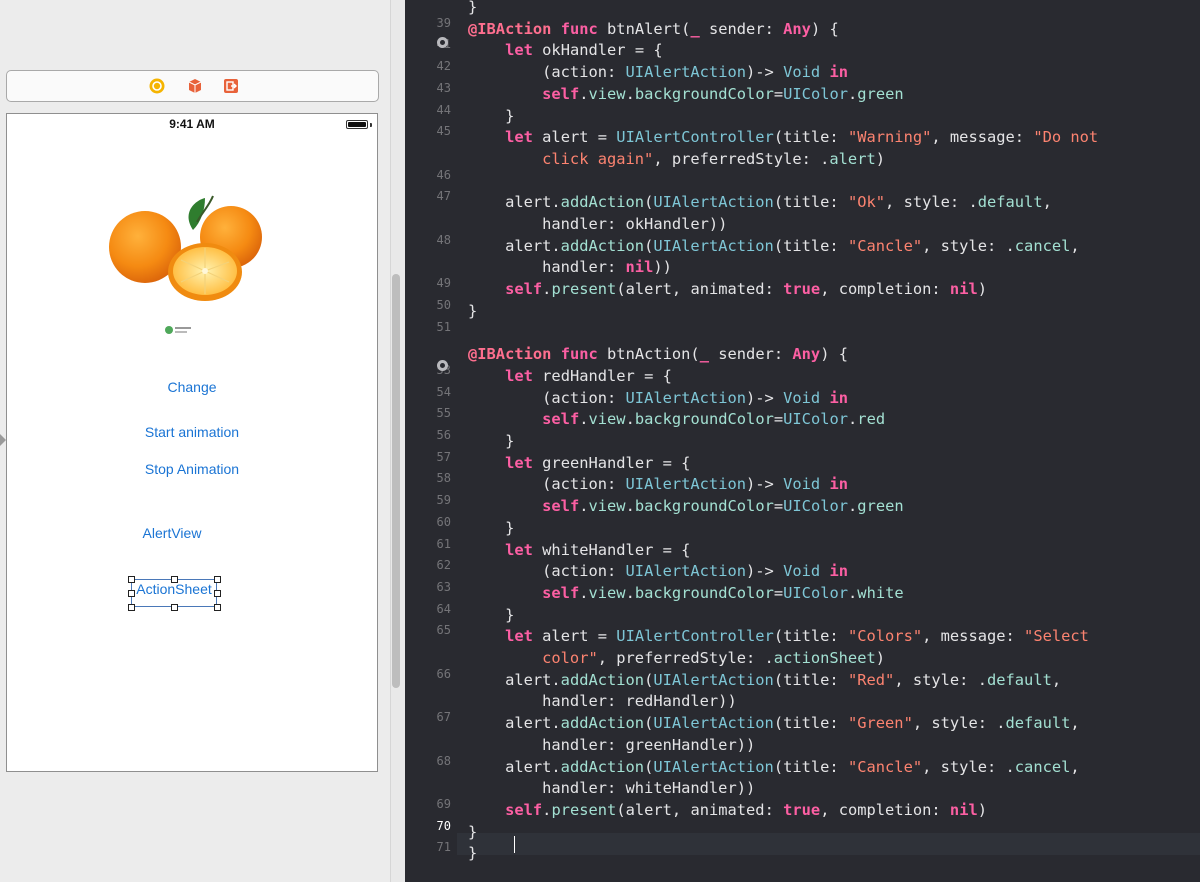 This screenshot has width=1200, height=882. Describe the element at coordinates (428, 327) in the screenshot. I see `line-number: 51` at that location.